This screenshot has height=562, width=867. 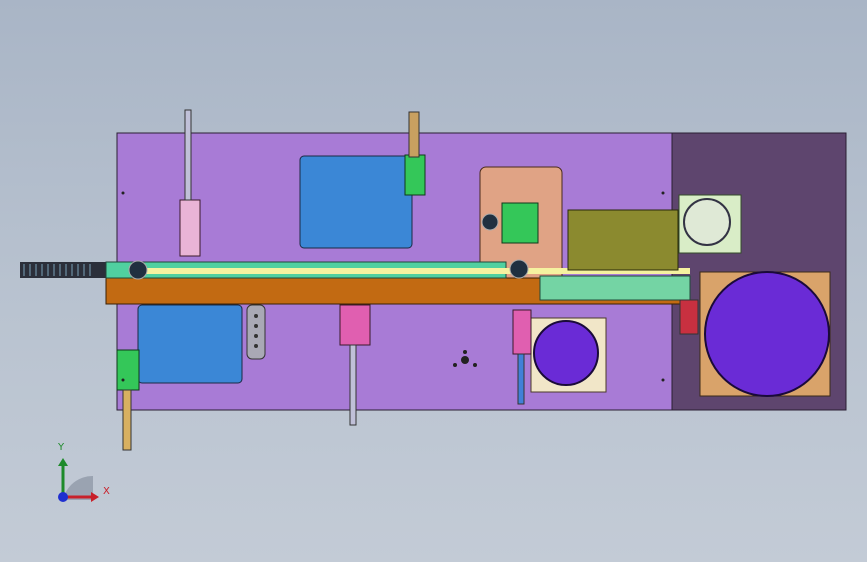 What do you see at coordinates (415, 175) in the screenshot?
I see `green-cylinder-top` at bounding box center [415, 175].